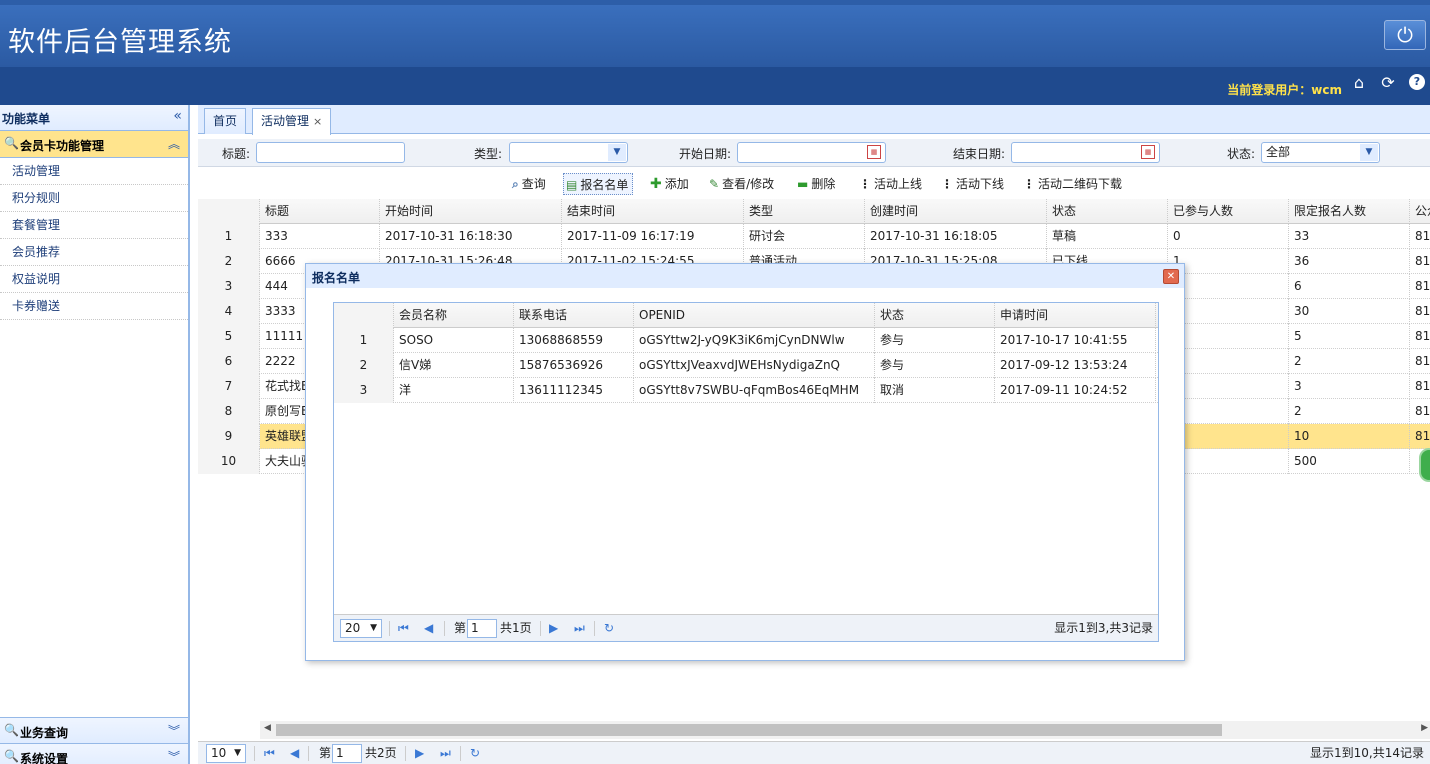 The width and height of the screenshot is (1430, 764). Describe the element at coordinates (94, 144) in the screenshot. I see `panel-member-card: 🔍 会员卡功能管理 ︽` at that location.